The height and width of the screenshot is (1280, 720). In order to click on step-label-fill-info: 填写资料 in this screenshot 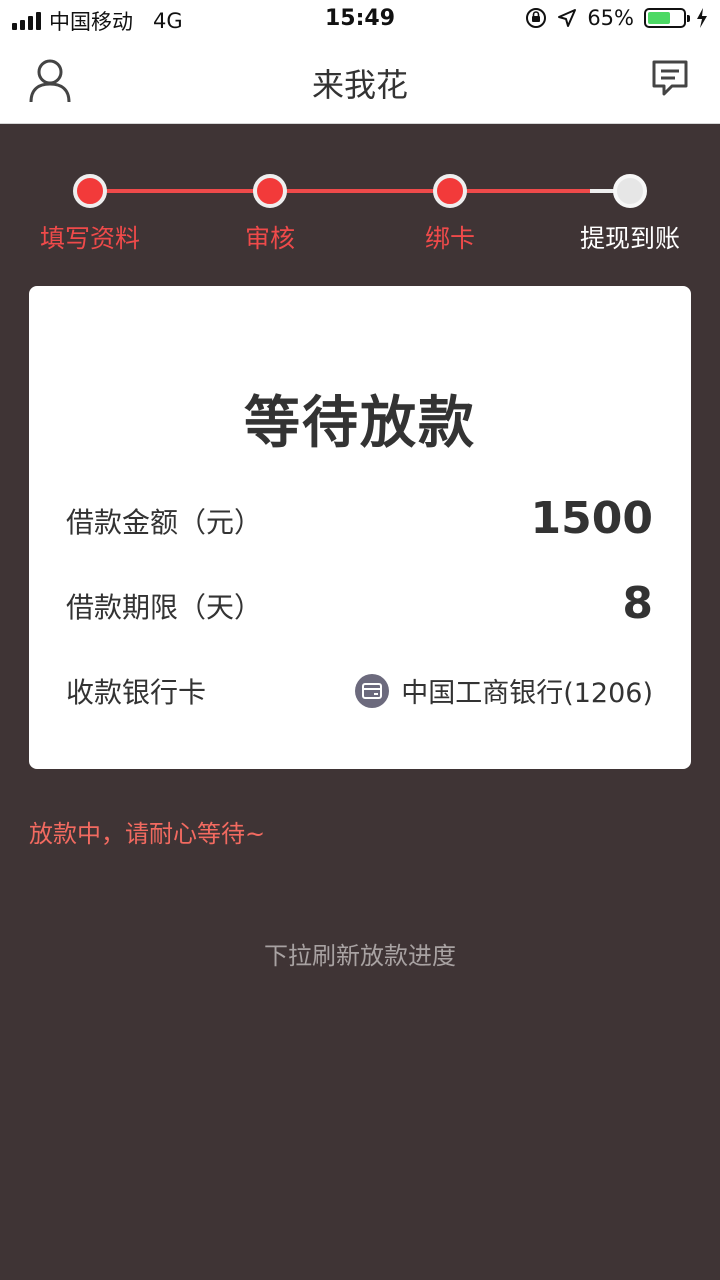, I will do `click(89, 238)`.